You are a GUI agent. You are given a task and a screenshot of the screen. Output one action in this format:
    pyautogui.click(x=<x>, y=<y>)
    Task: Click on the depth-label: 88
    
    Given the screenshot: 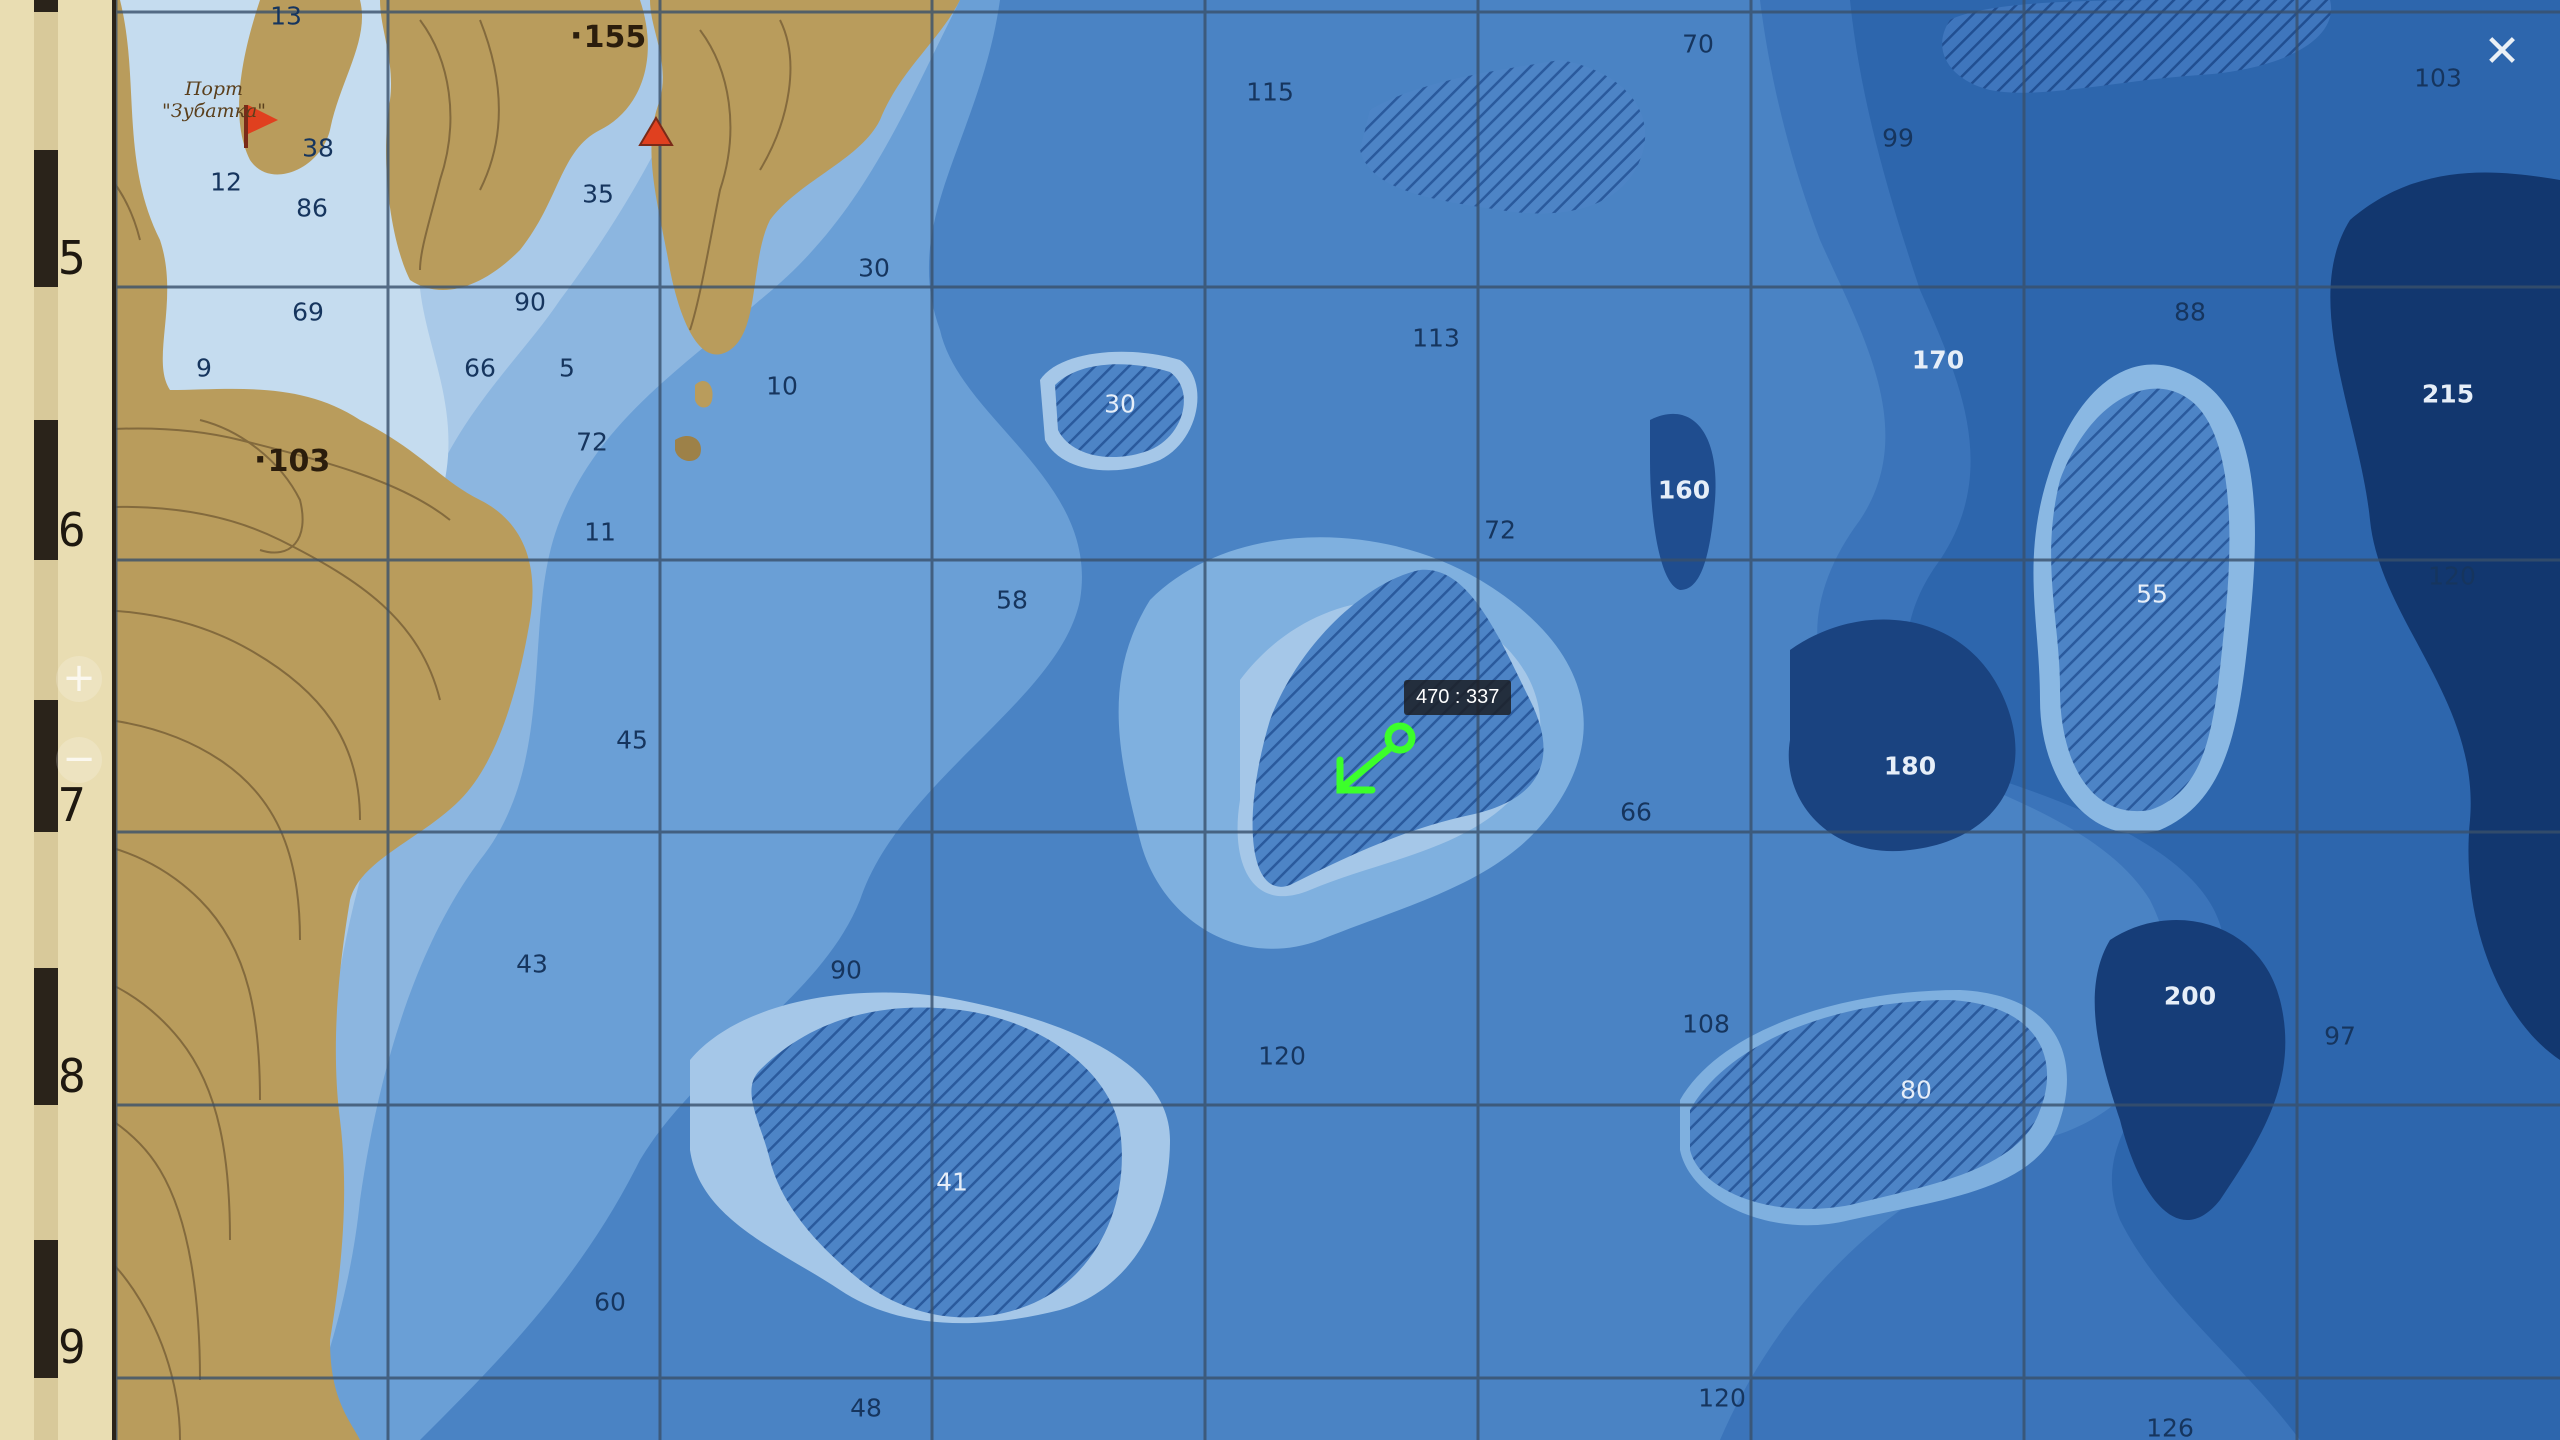 What is the action you would take?
    pyautogui.click(x=2190, y=312)
    